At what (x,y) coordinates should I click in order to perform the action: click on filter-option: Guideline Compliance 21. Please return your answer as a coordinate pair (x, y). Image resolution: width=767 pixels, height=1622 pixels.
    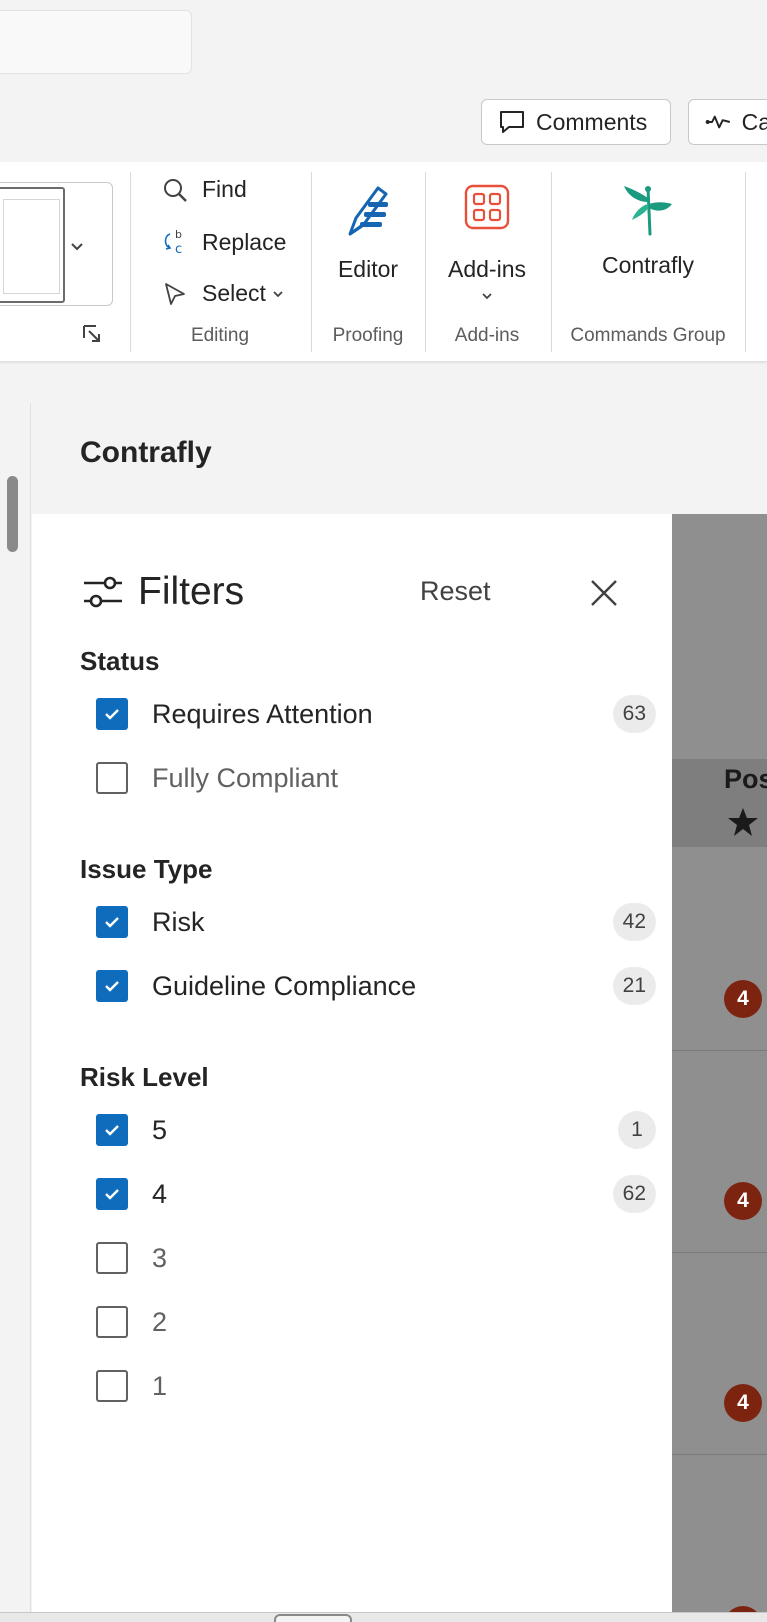
    Looking at the image, I should click on (376, 986).